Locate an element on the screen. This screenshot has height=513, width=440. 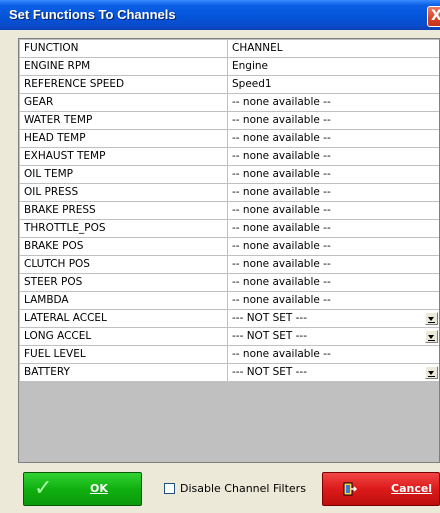
window-title: Set Functions To Channels is located at coordinates (92, 14).